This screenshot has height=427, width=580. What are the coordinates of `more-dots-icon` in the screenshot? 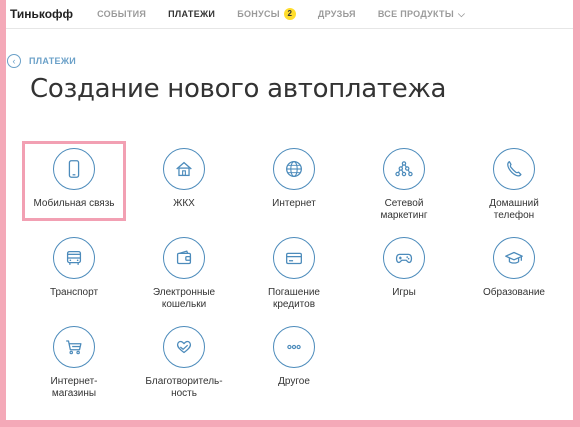 It's located at (294, 347).